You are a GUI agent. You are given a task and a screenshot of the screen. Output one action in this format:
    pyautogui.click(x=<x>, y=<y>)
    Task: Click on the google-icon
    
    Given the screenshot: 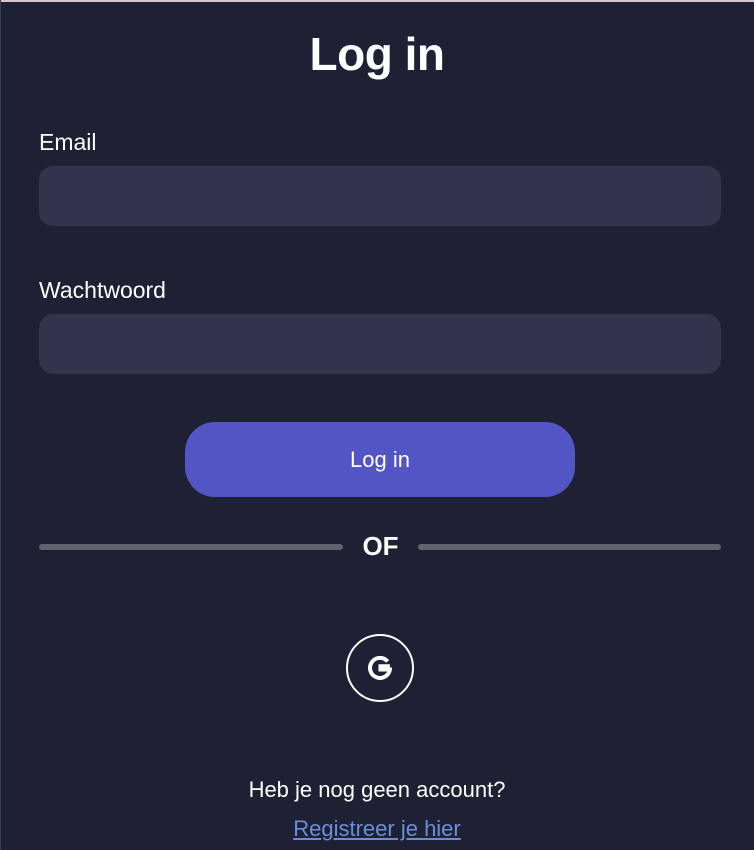 What is the action you would take?
    pyautogui.click(x=380, y=668)
    